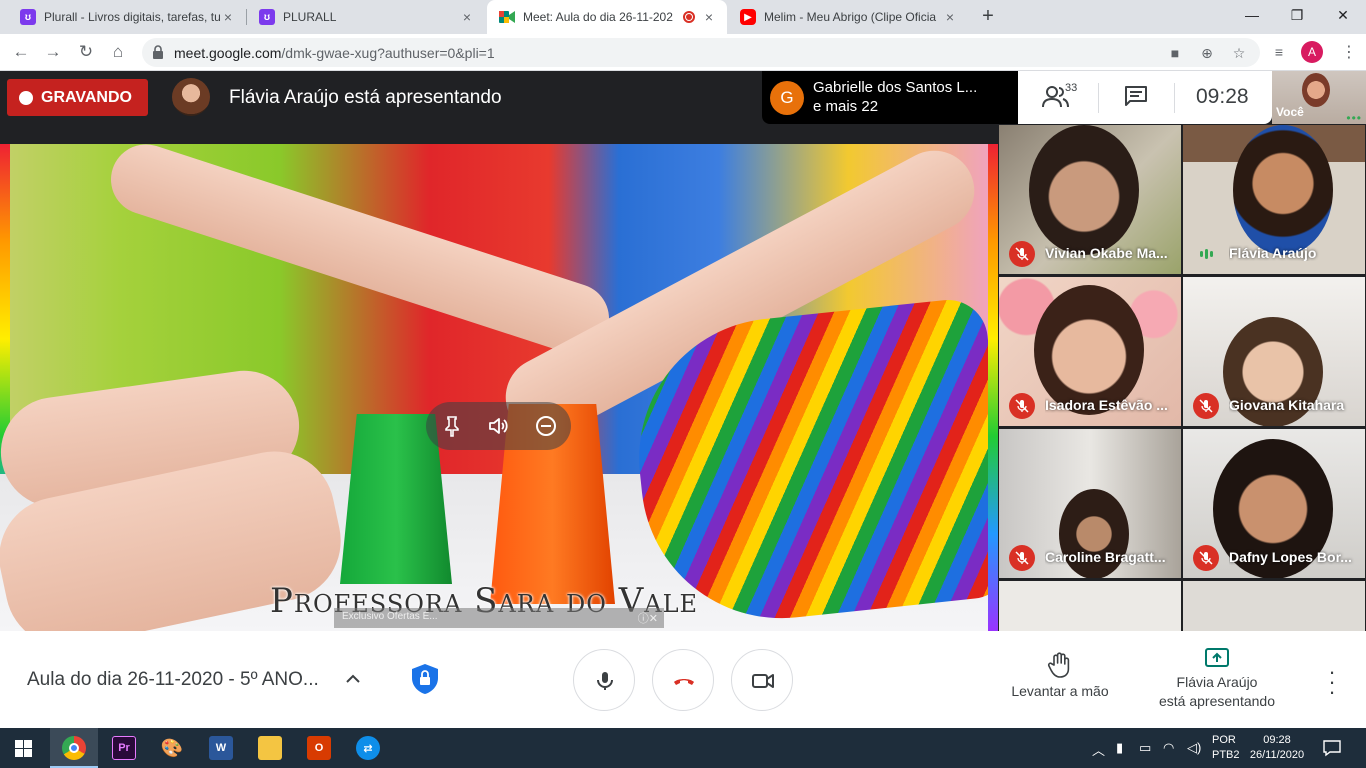 The width and height of the screenshot is (1366, 768). What do you see at coordinates (1287, 405) in the screenshot?
I see `participant-name: Giovana Kitahara` at bounding box center [1287, 405].